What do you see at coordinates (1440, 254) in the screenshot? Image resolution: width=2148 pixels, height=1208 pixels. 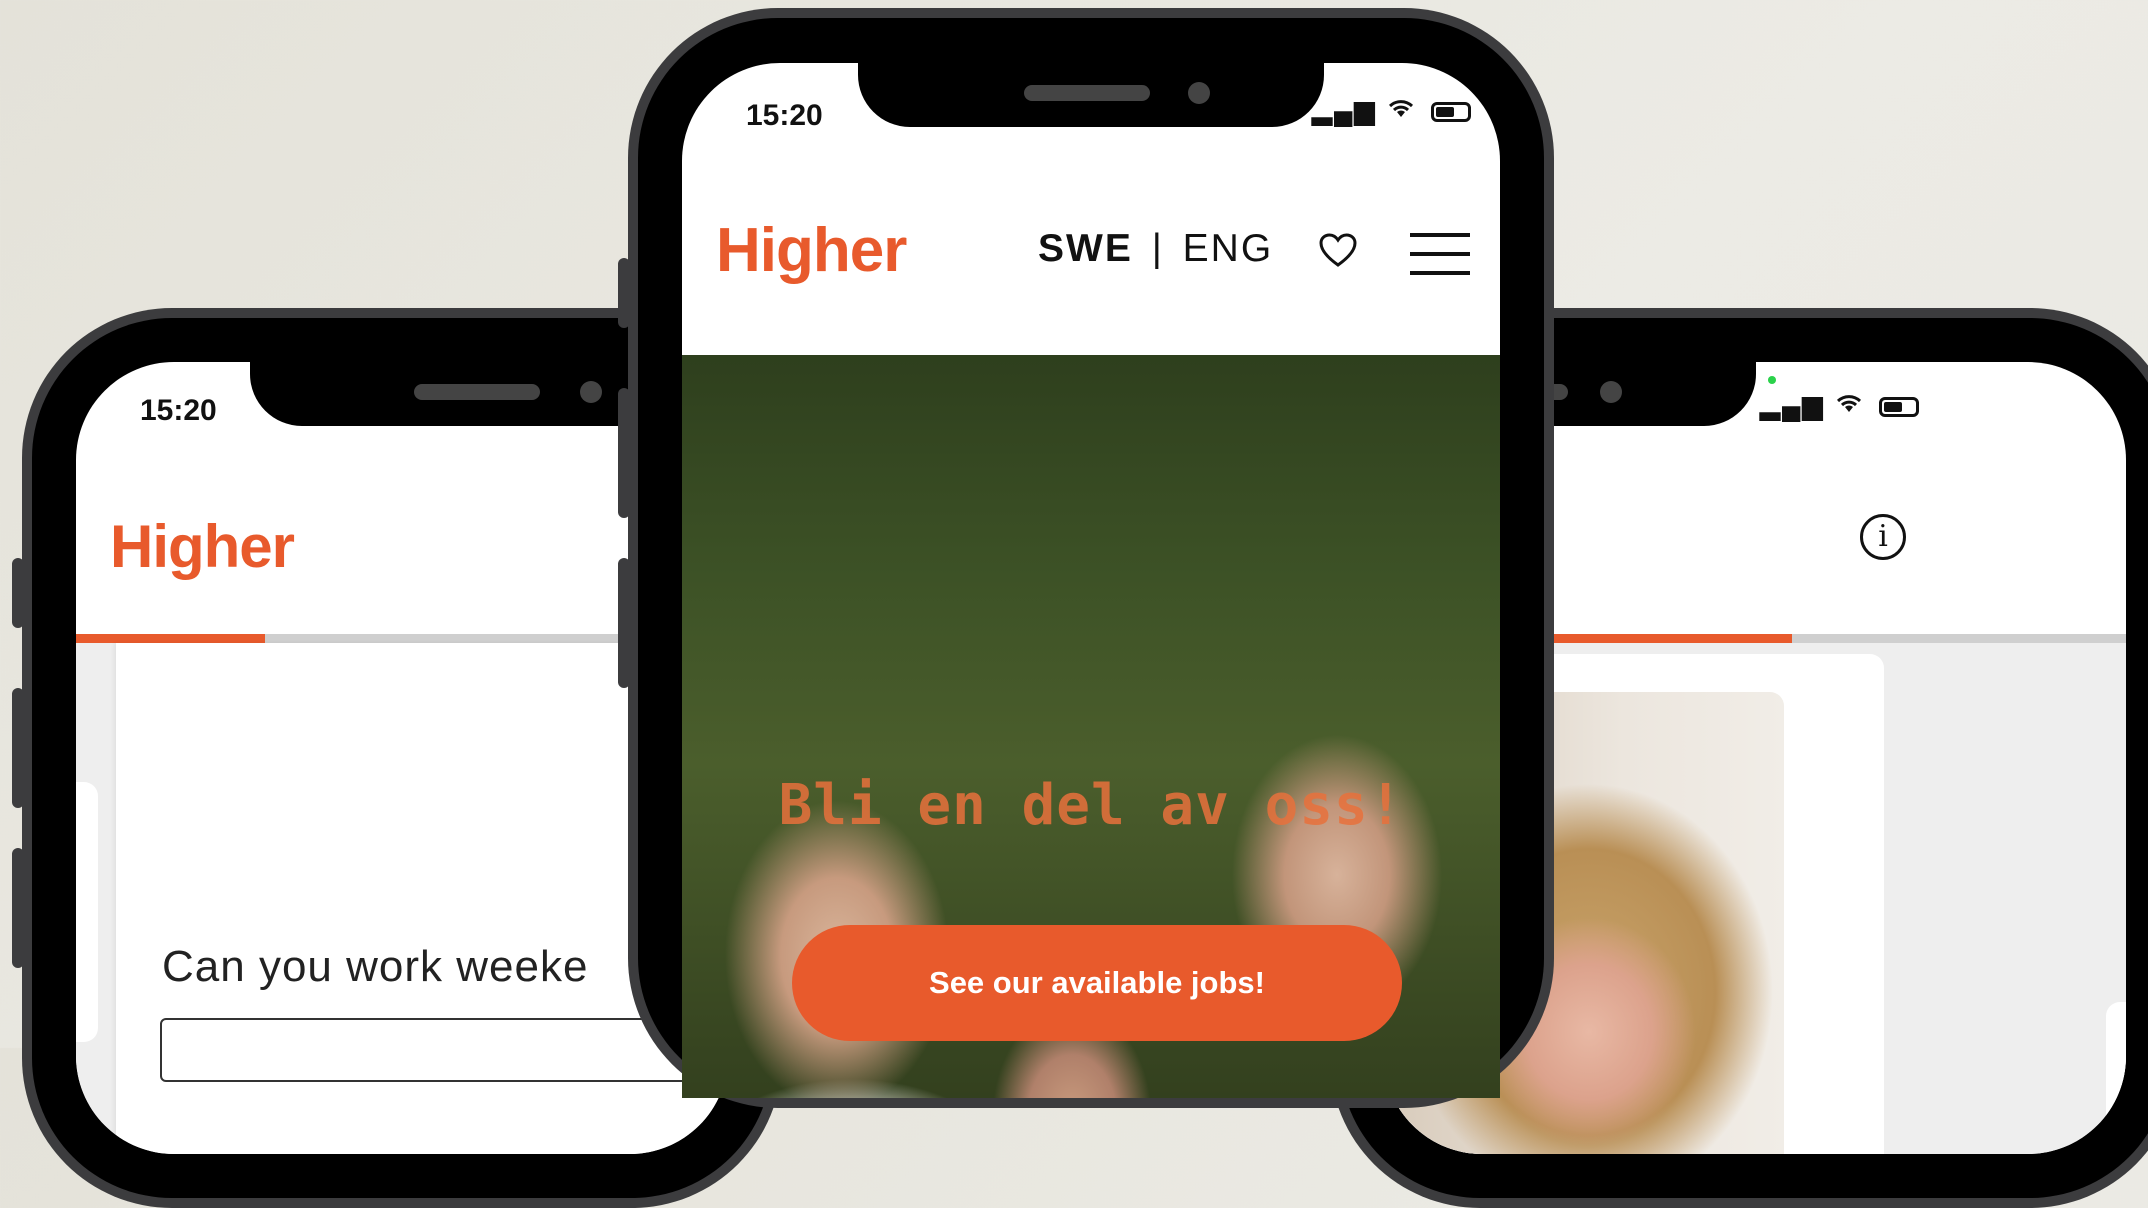 I see `hamburger-menu-icon` at bounding box center [1440, 254].